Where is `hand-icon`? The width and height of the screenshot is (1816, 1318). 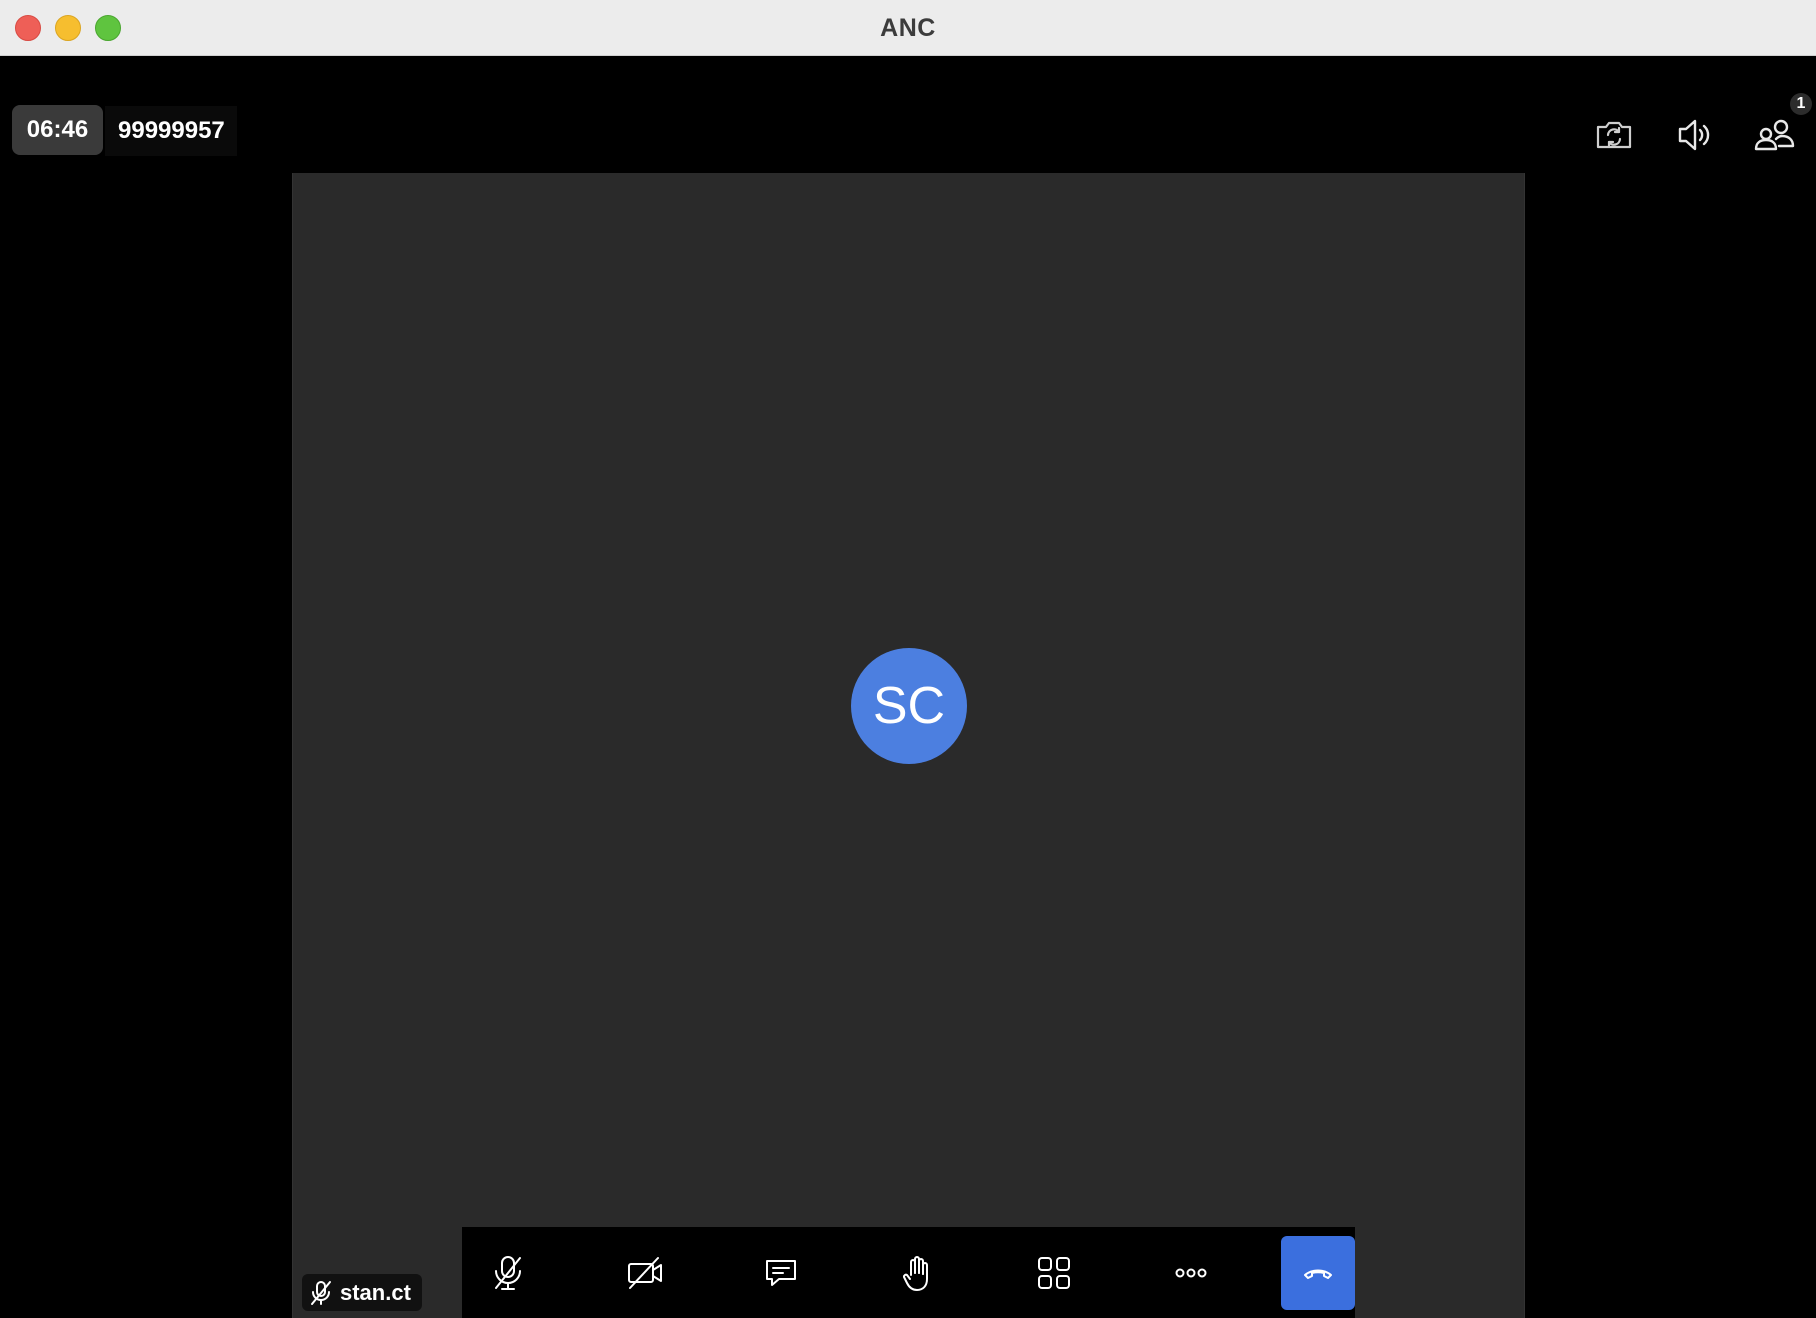 hand-icon is located at coordinates (915, 1273).